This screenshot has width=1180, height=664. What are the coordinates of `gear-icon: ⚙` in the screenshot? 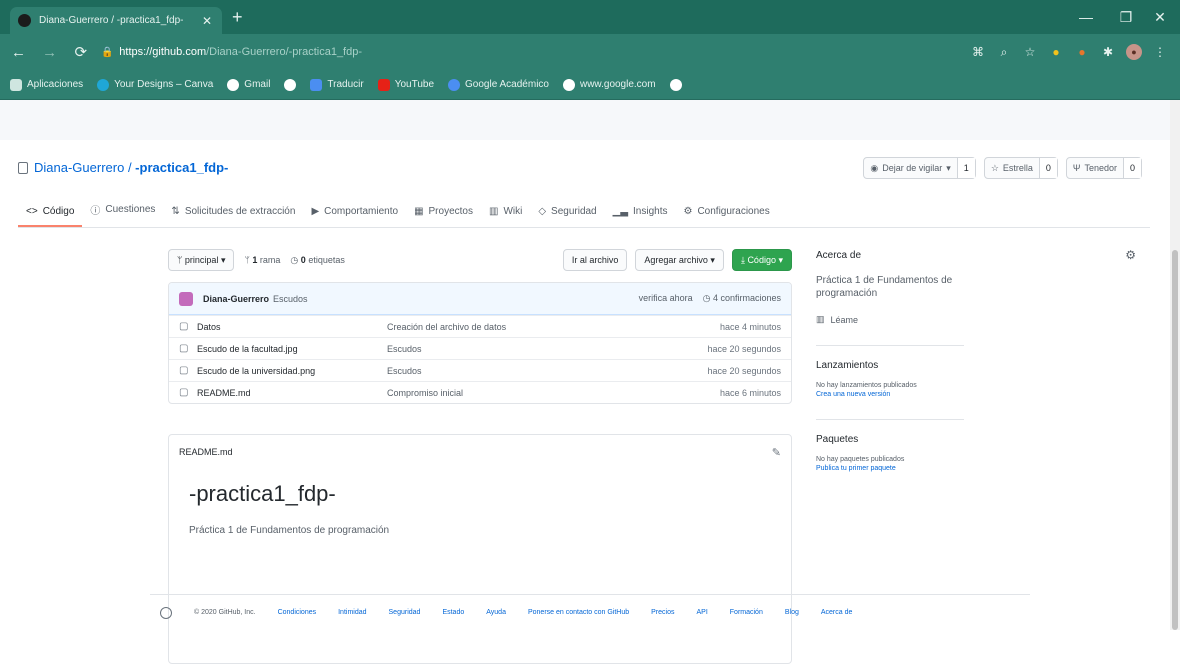 It's located at (1130, 255).